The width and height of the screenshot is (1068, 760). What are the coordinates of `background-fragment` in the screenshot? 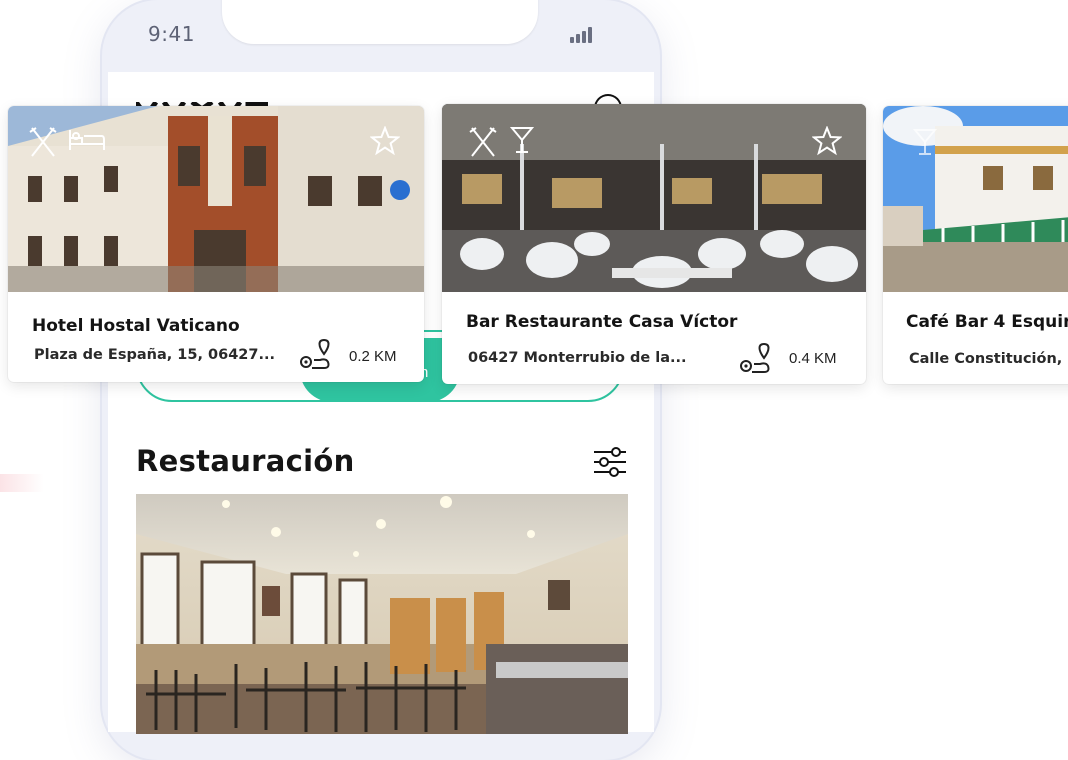 It's located at (22, 483).